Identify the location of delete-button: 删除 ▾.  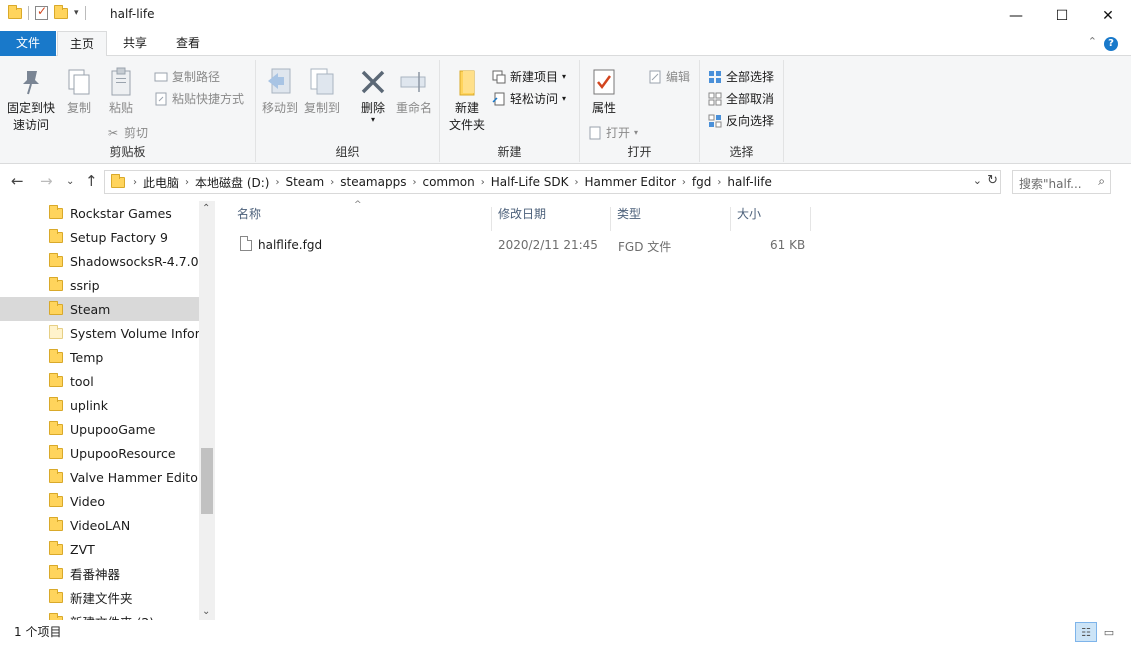
(373, 95).